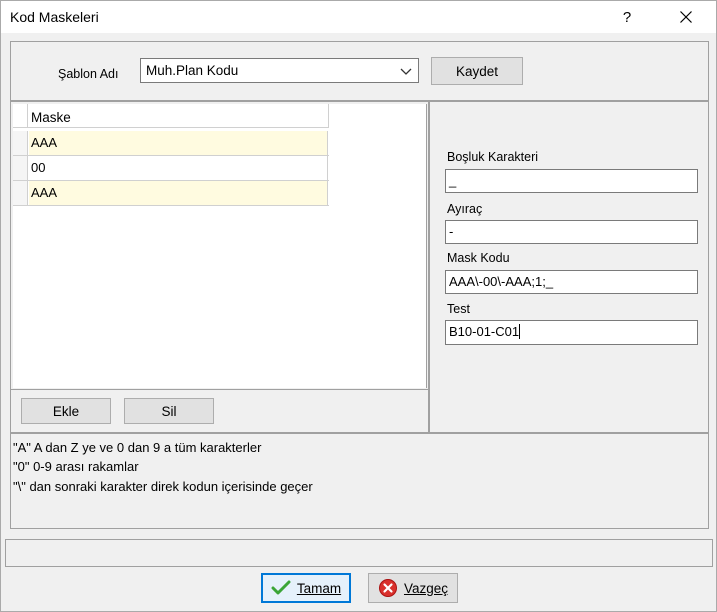 The image size is (717, 612). What do you see at coordinates (458, 309) in the screenshot?
I see `test-label: Test` at bounding box center [458, 309].